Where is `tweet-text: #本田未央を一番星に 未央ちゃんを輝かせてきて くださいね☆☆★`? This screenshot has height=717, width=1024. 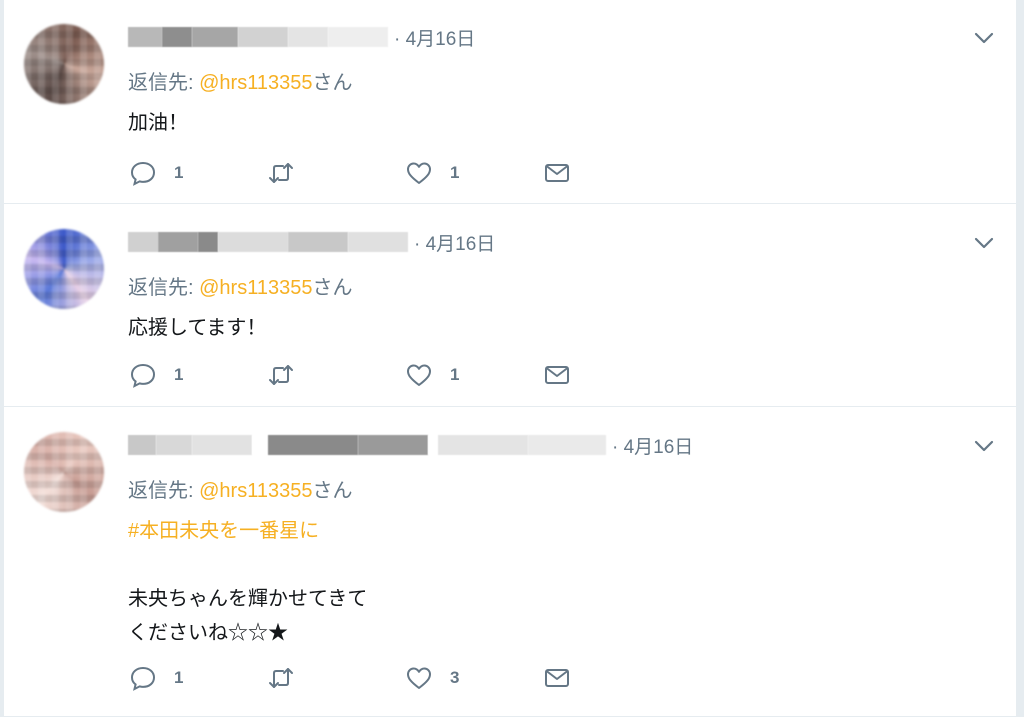
tweet-text: #本田未央を一番星に 未央ちゃんを輝かせてきて くださいね☆☆★ is located at coordinates (247, 582).